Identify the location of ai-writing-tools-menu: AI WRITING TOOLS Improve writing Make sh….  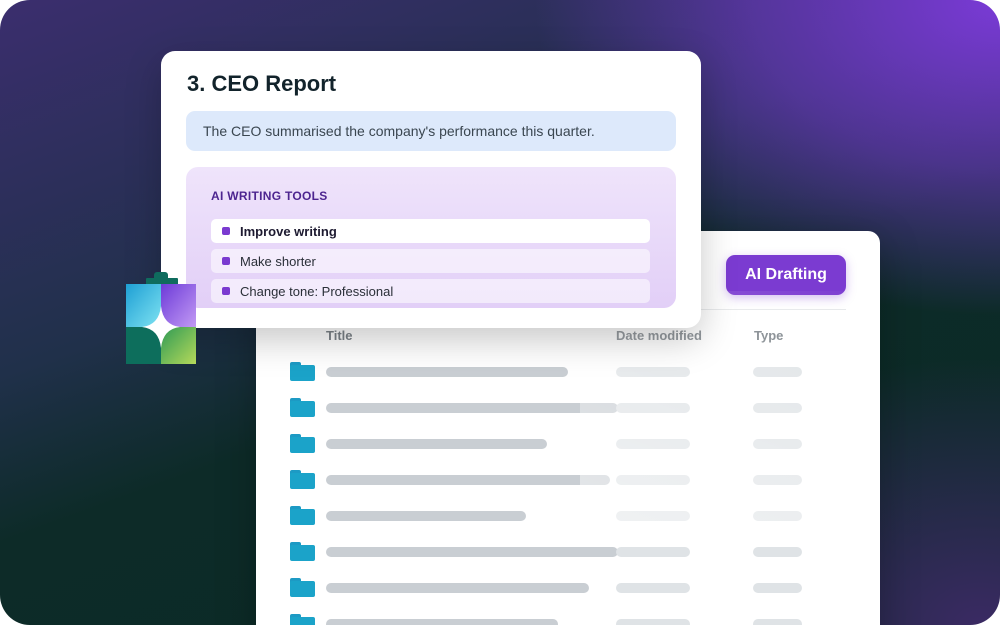
(431, 237).